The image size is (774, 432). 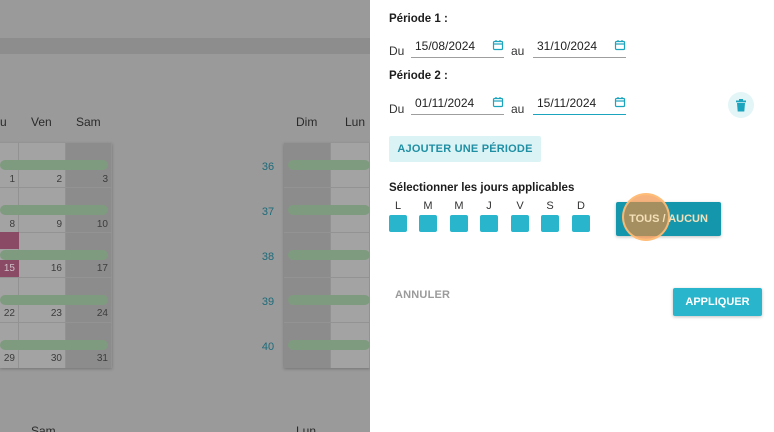 I want to click on day-checkbox-thursday: J, so click(x=489, y=216).